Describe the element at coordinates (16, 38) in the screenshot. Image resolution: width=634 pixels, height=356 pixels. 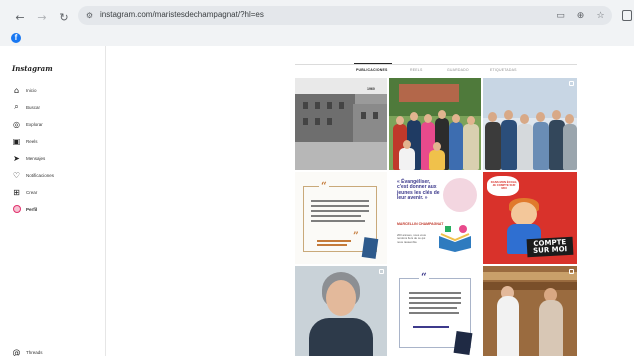
I see `facebook-bookmark-icon: f` at that location.